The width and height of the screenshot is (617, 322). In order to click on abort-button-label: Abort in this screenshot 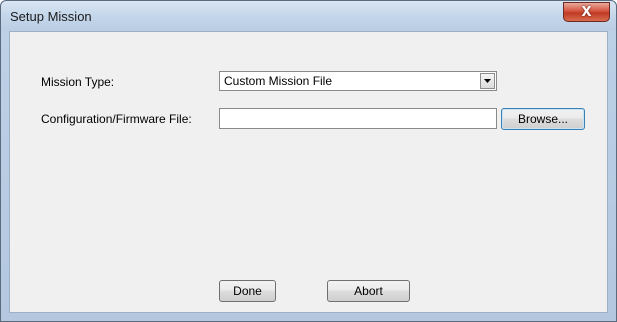, I will do `click(368, 291)`.